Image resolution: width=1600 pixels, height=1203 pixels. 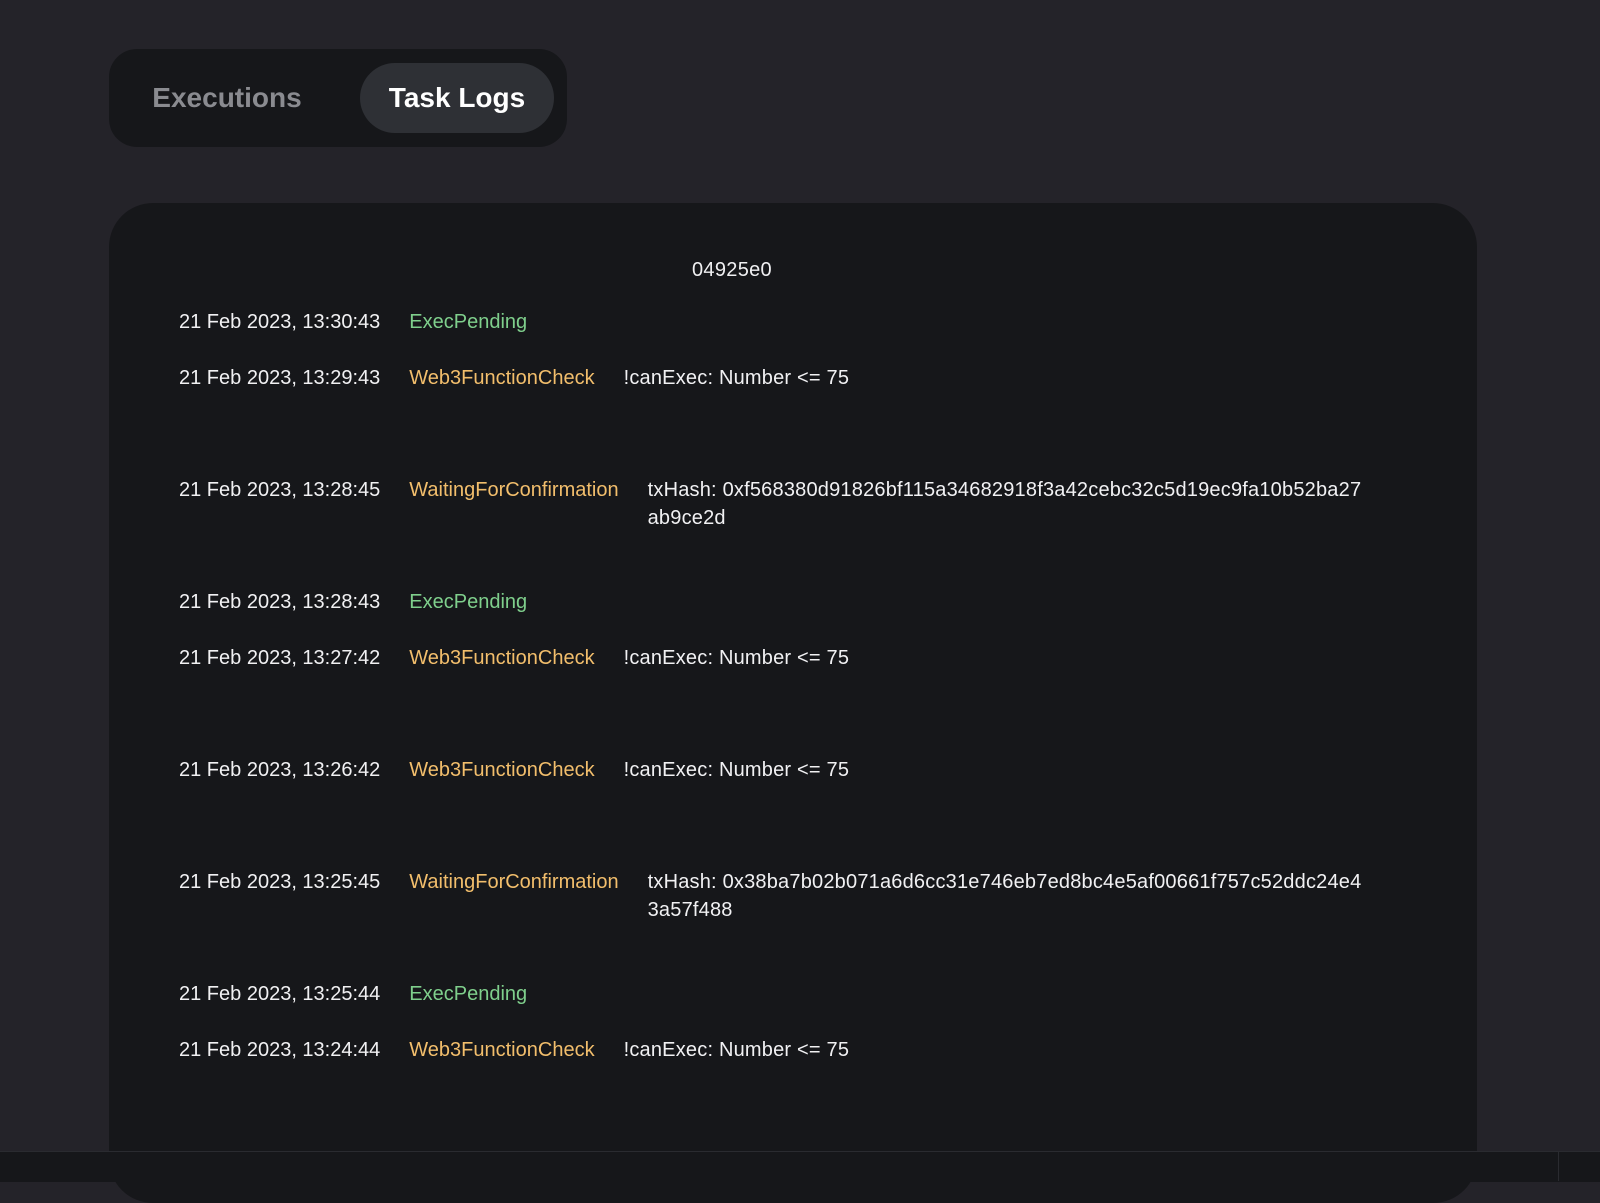 What do you see at coordinates (800, 1166) in the screenshot?
I see `bottom-bar` at bounding box center [800, 1166].